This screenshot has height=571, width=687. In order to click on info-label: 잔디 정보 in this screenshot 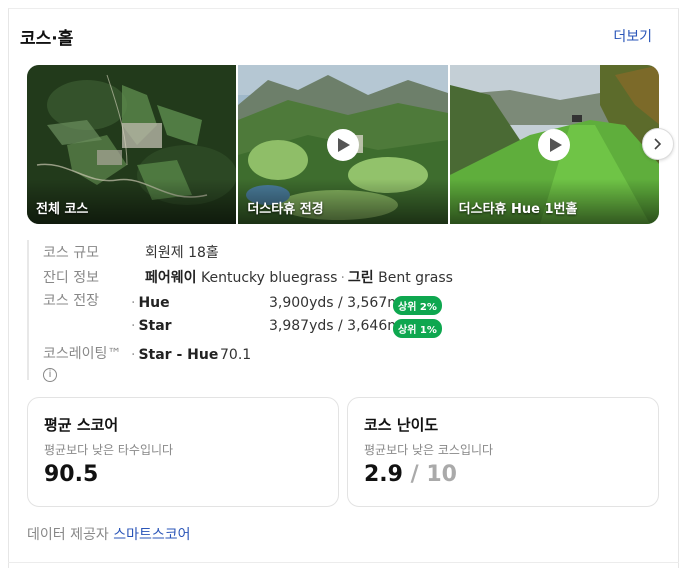, I will do `click(71, 278)`.